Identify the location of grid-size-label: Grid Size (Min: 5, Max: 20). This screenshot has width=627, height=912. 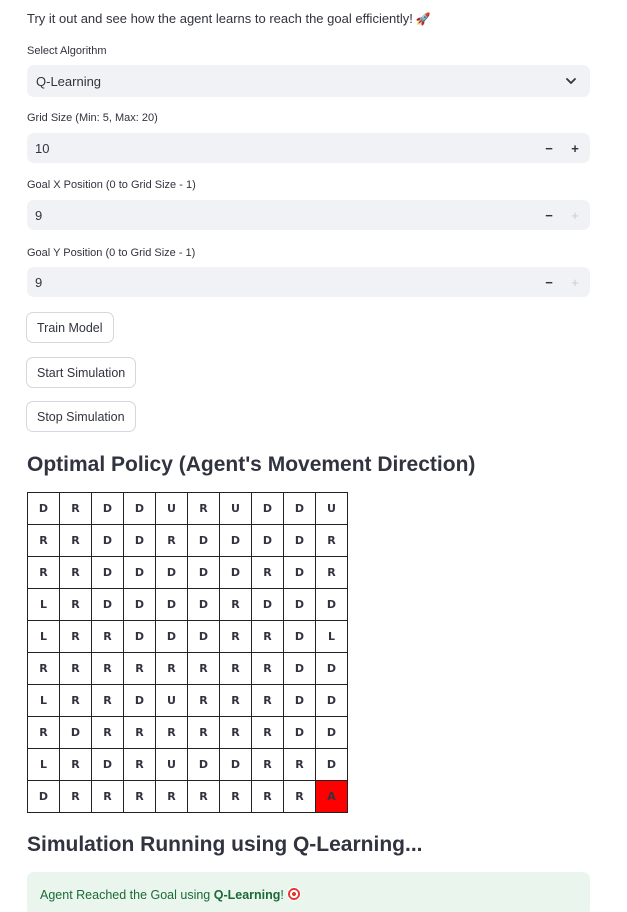
(92, 118).